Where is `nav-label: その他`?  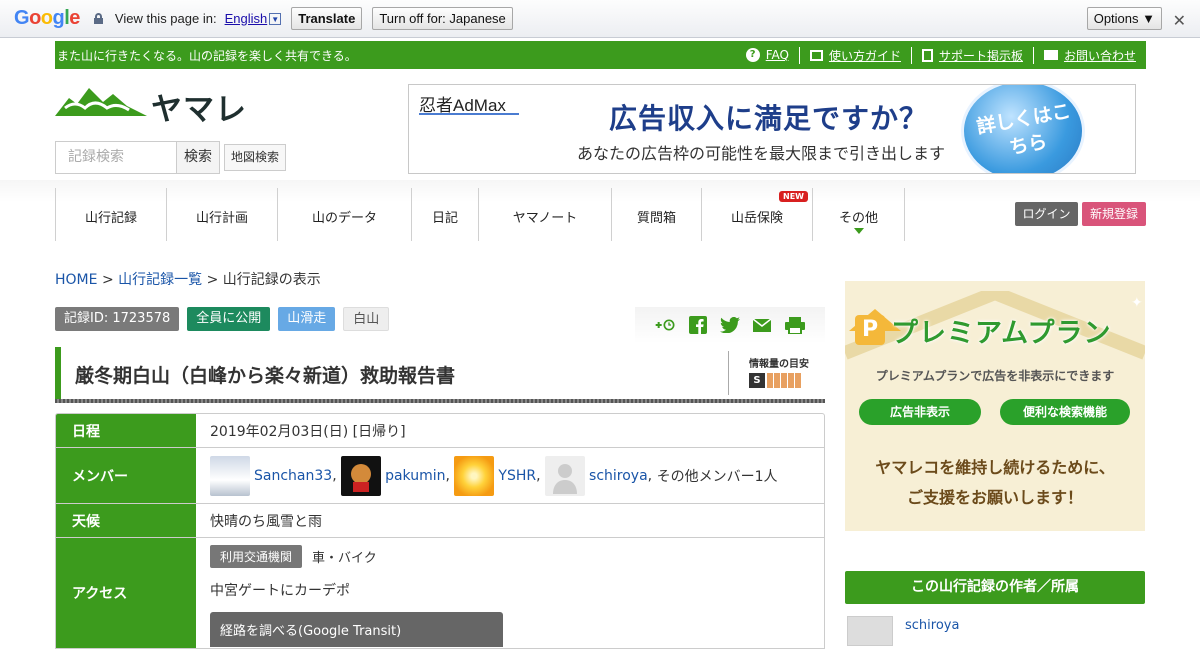 nav-label: その他 is located at coordinates (858, 218).